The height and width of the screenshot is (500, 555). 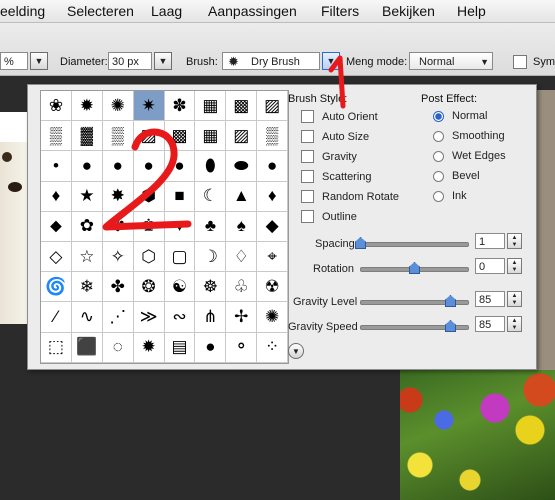 What do you see at coordinates (149, 287) in the screenshot?
I see `brush-tip-6-3: ❂` at bounding box center [149, 287].